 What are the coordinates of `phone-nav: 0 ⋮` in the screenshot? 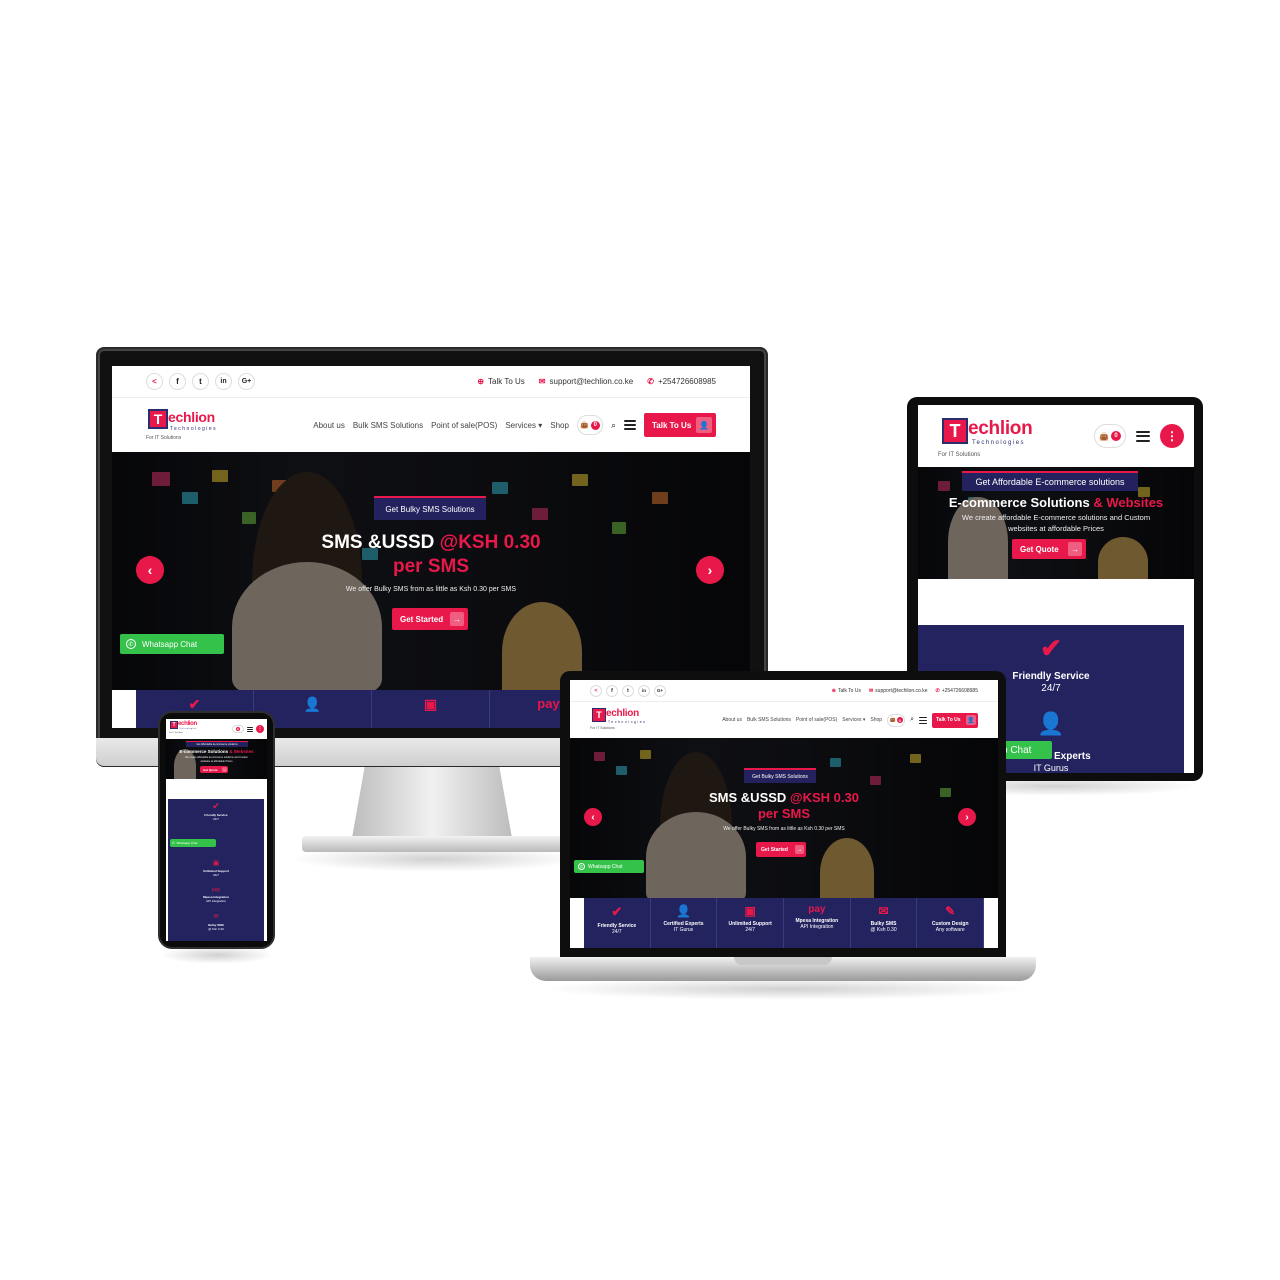 It's located at (248, 729).